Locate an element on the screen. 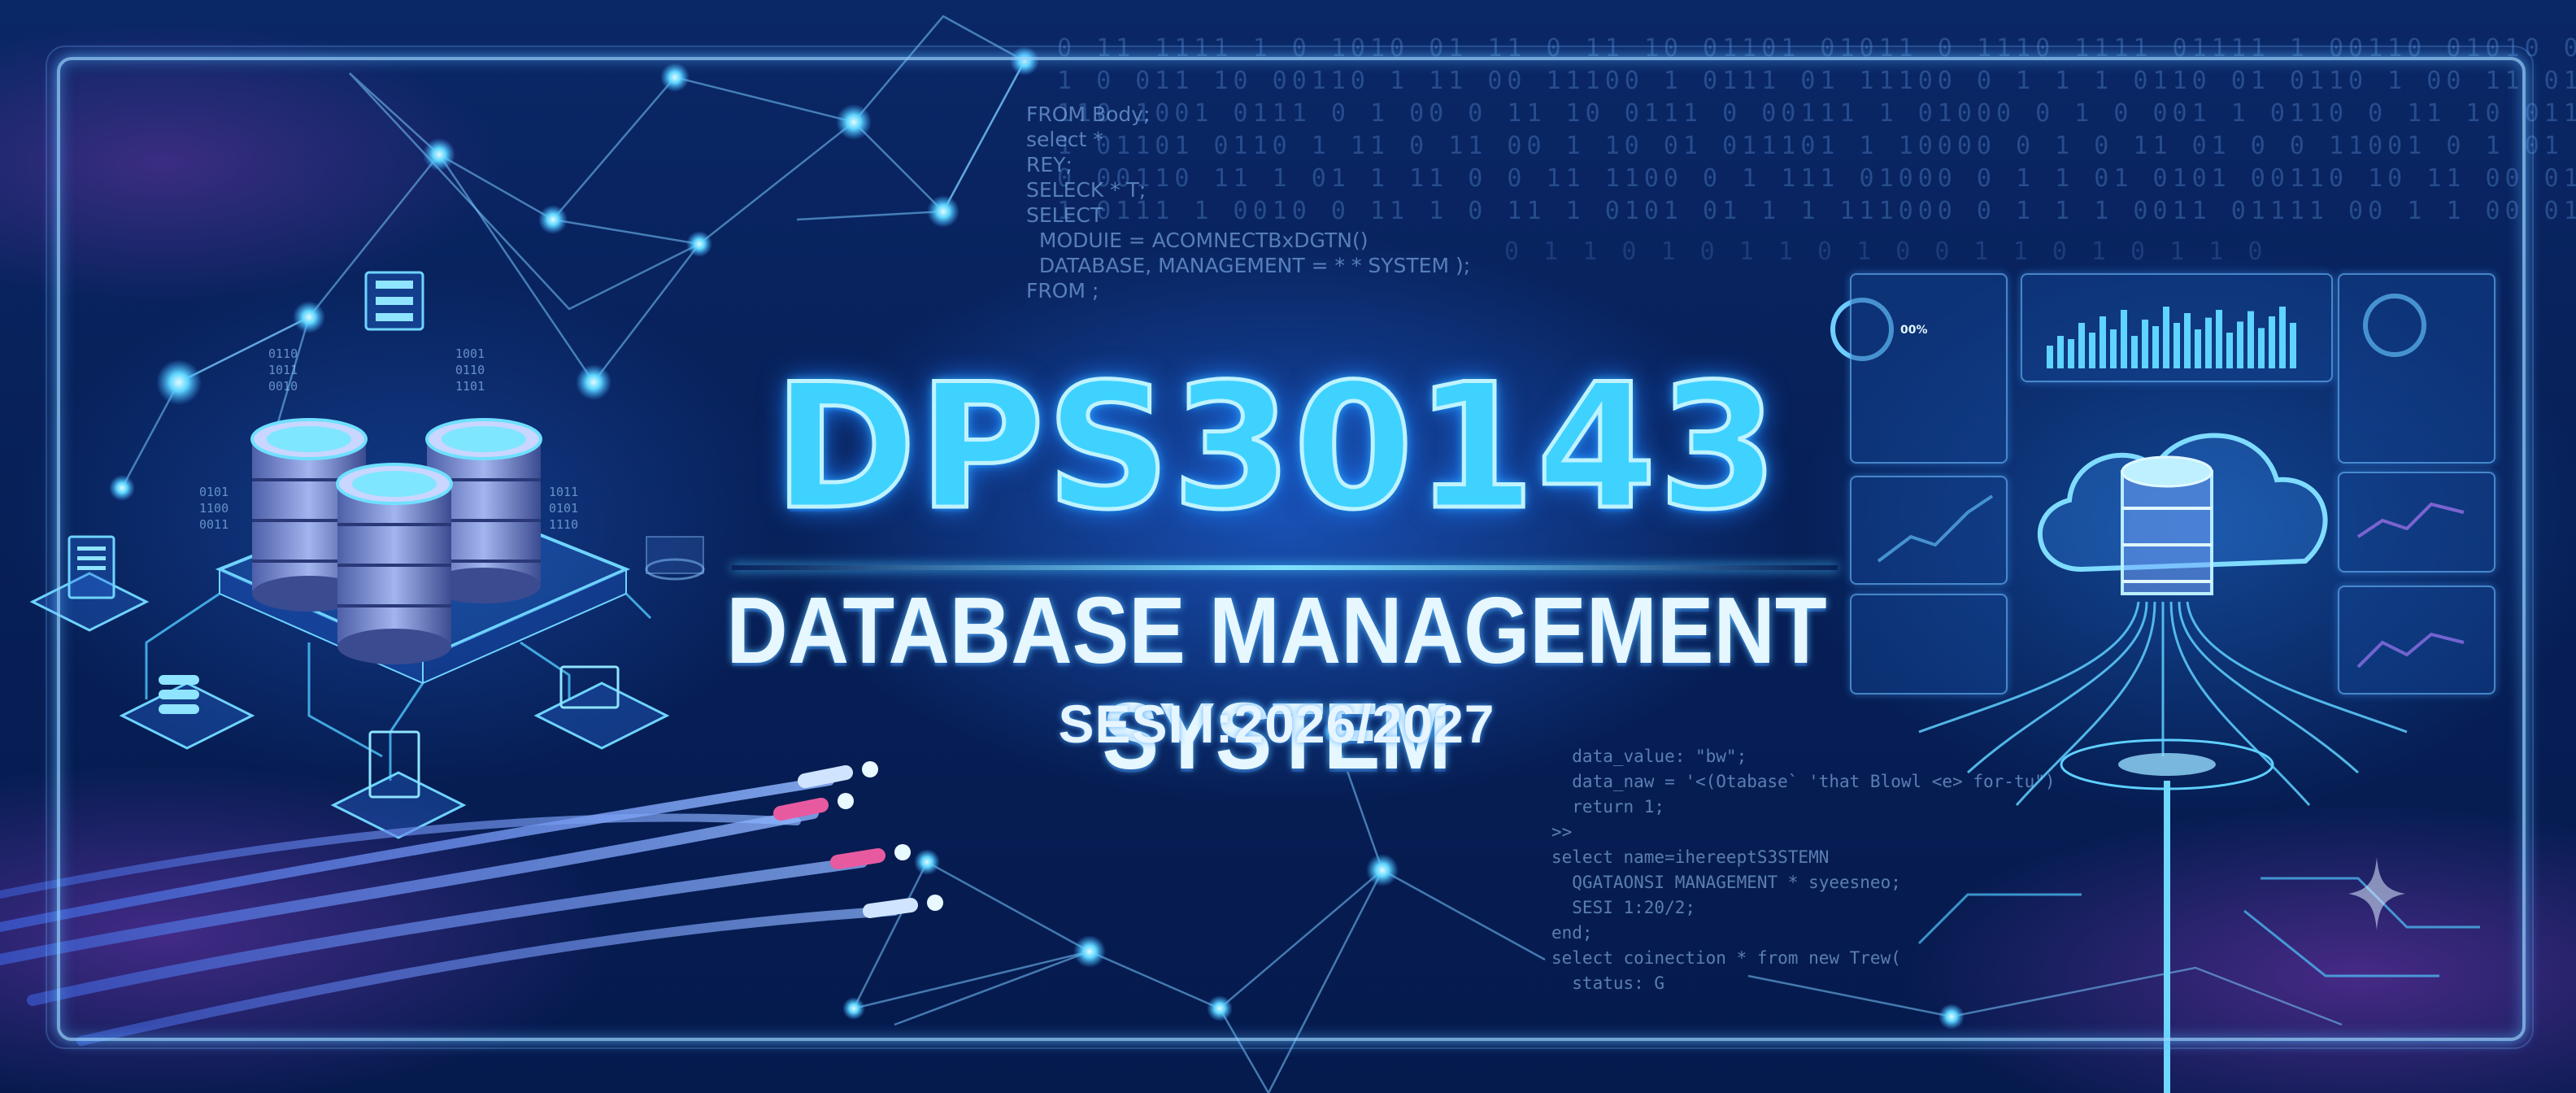 The width and height of the screenshot is (2576, 1093). session-label: SESI I:2026/2027 is located at coordinates (1276, 724).